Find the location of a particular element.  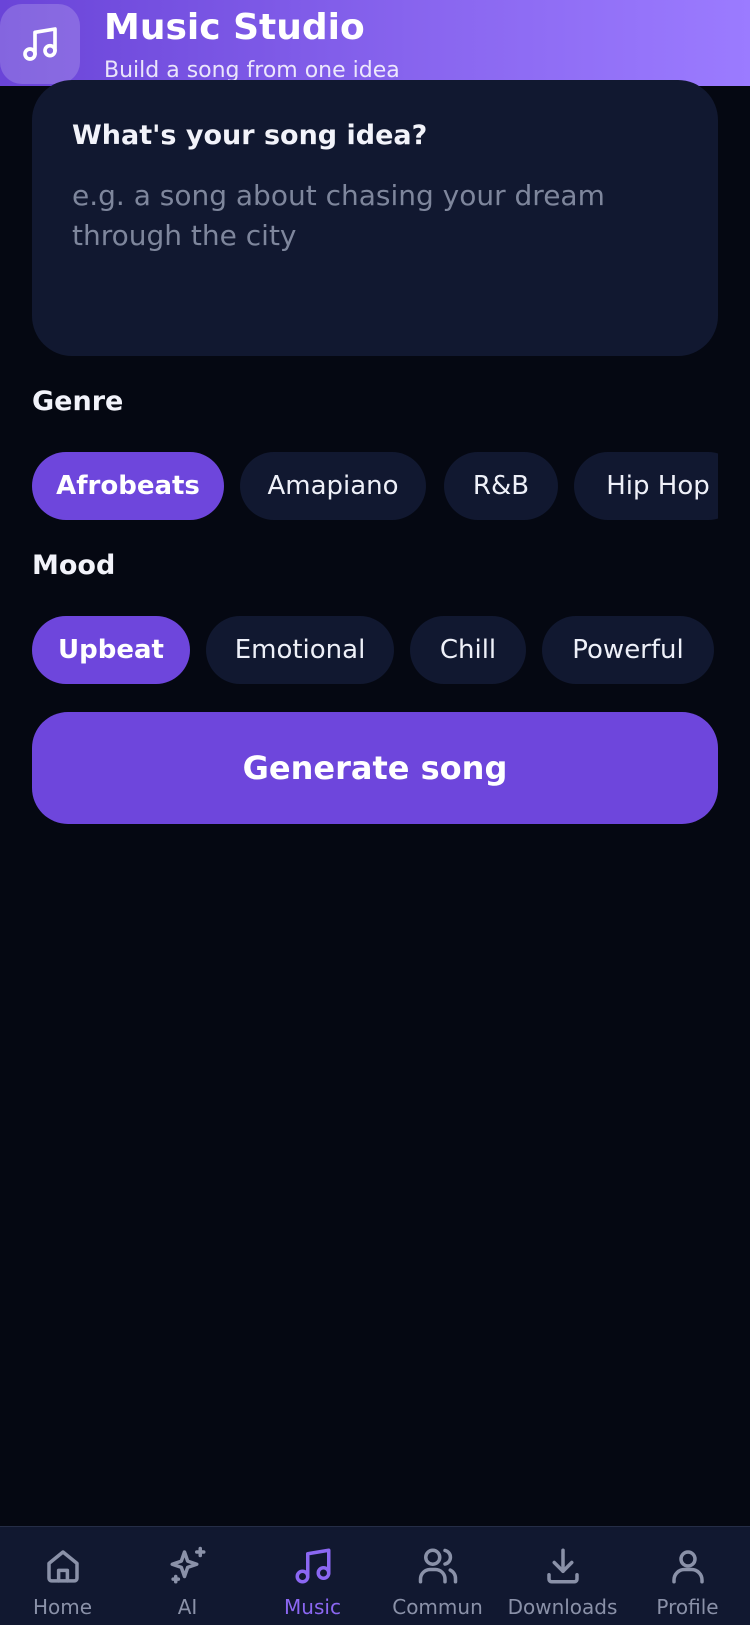

nav-item-home: Home is located at coordinates (62, 1576).